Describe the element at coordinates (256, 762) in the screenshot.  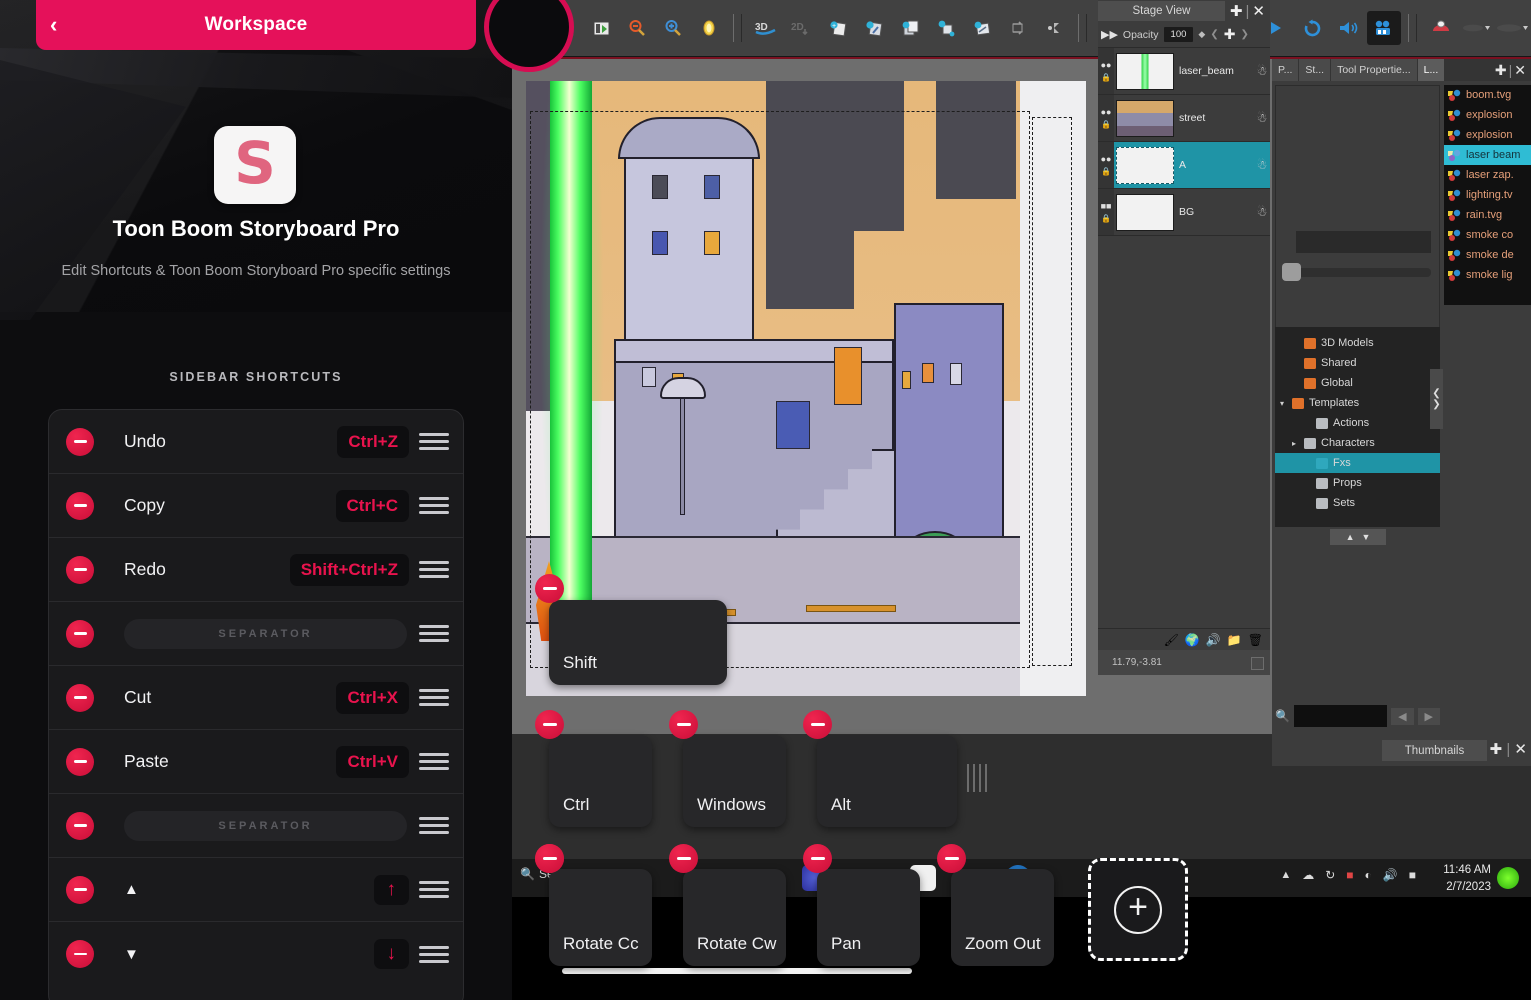
I see `shortcut-row: Paste Ctrl+V` at that location.